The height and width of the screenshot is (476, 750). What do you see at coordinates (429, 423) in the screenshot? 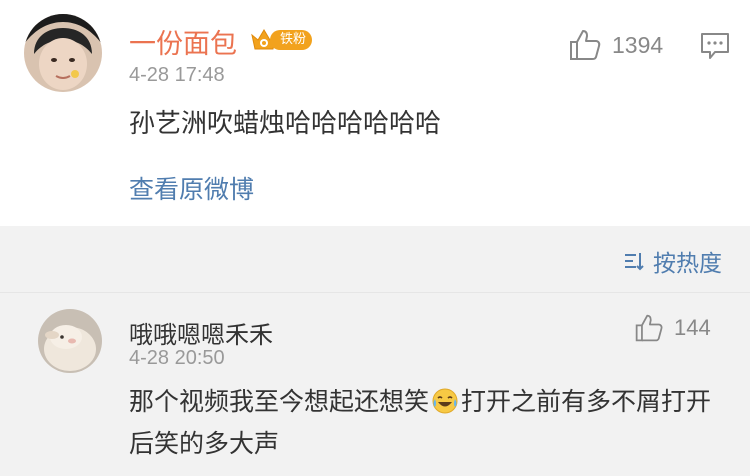
I see `reply-text: 那个视频我至今想起还想笑 打开之前有多不屑打开后笑的多大声` at bounding box center [429, 423].